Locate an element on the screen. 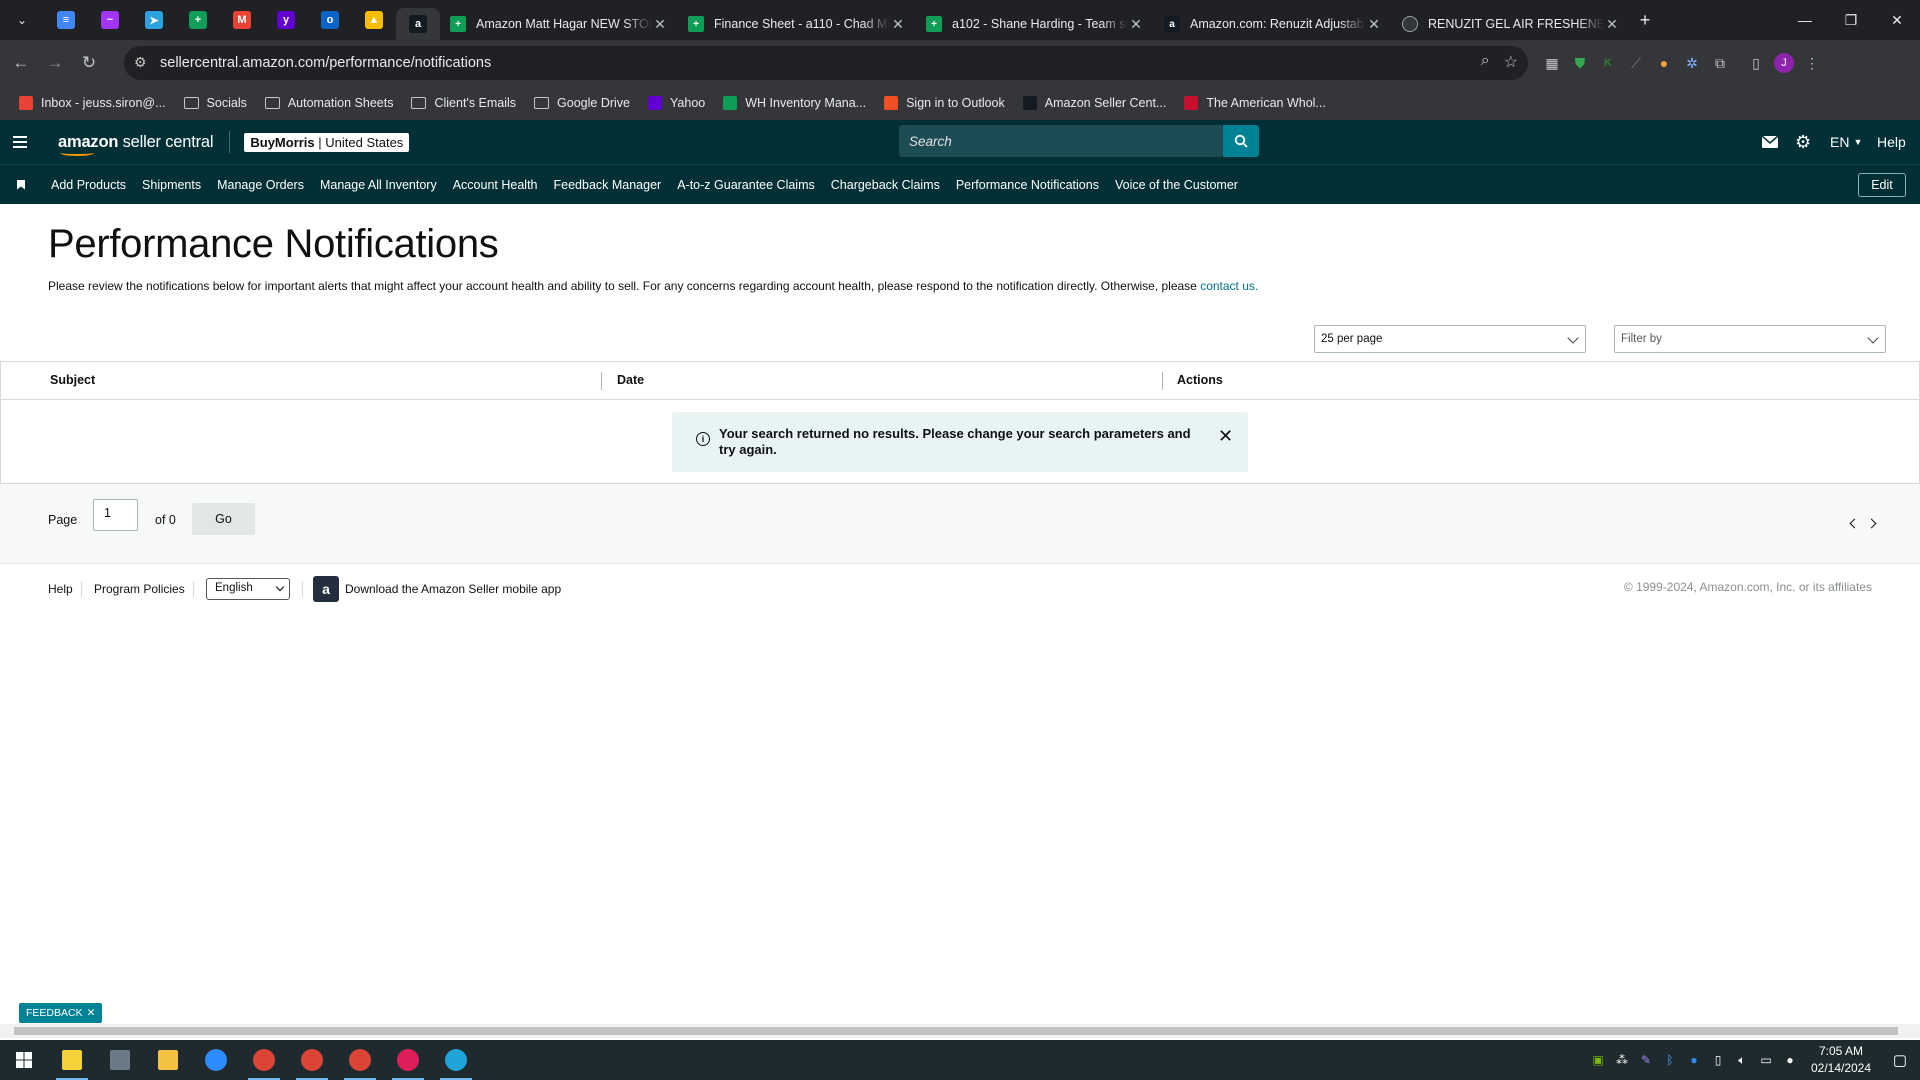  volume-icon: 🔈︎ is located at coordinates (1742, 1060).